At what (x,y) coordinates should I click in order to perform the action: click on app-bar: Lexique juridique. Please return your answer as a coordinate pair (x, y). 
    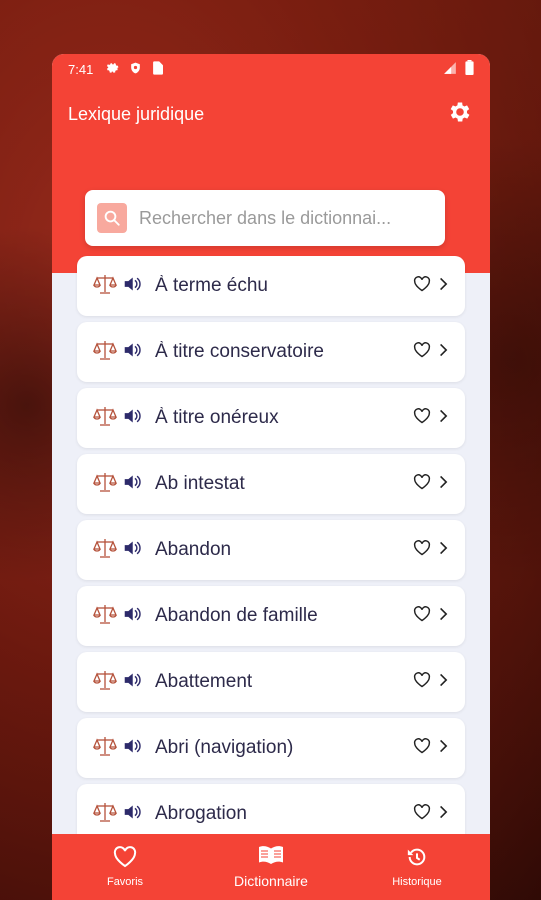
    Looking at the image, I should click on (271, 114).